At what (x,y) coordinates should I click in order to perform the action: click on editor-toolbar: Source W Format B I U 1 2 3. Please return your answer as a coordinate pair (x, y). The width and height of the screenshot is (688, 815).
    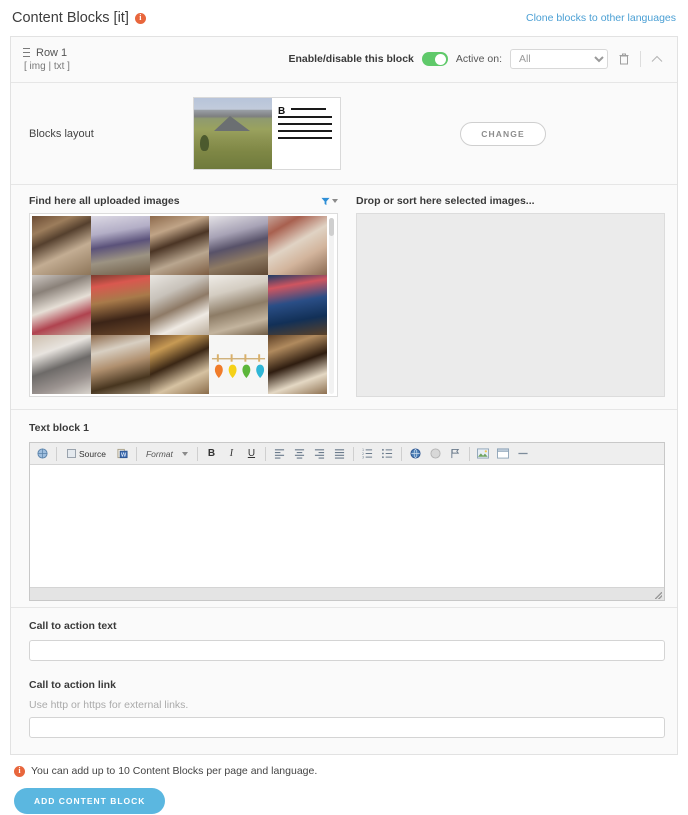
    Looking at the image, I should click on (347, 454).